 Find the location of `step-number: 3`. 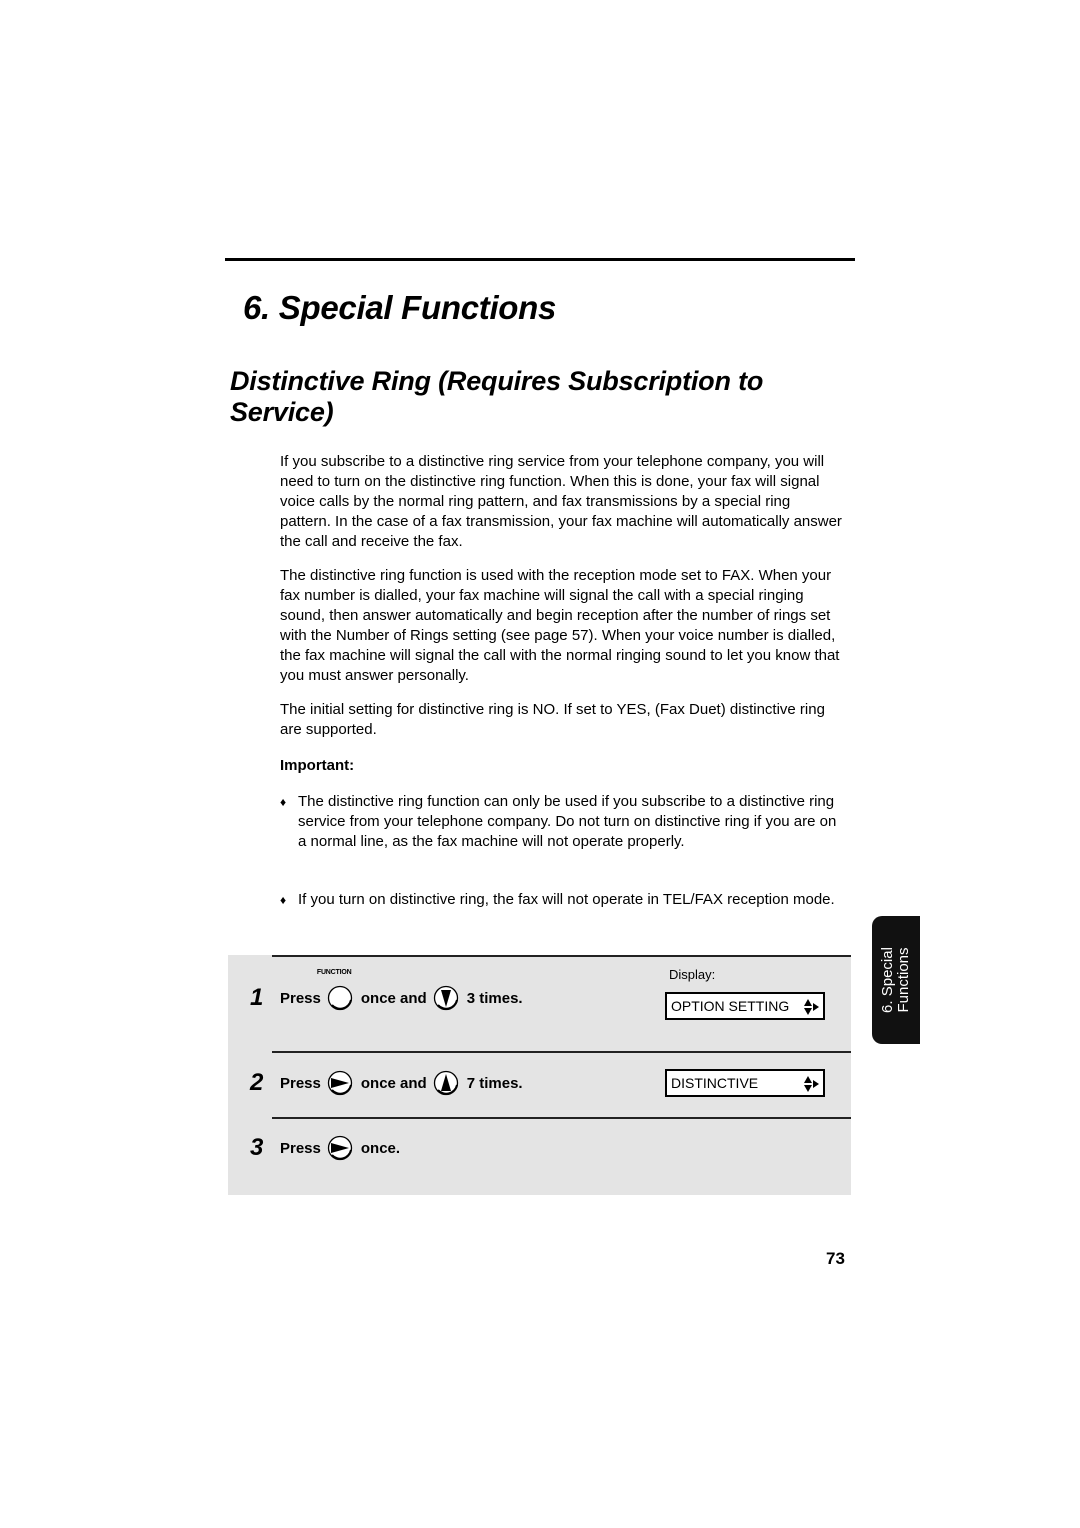

step-number: 3 is located at coordinates (257, 1147).